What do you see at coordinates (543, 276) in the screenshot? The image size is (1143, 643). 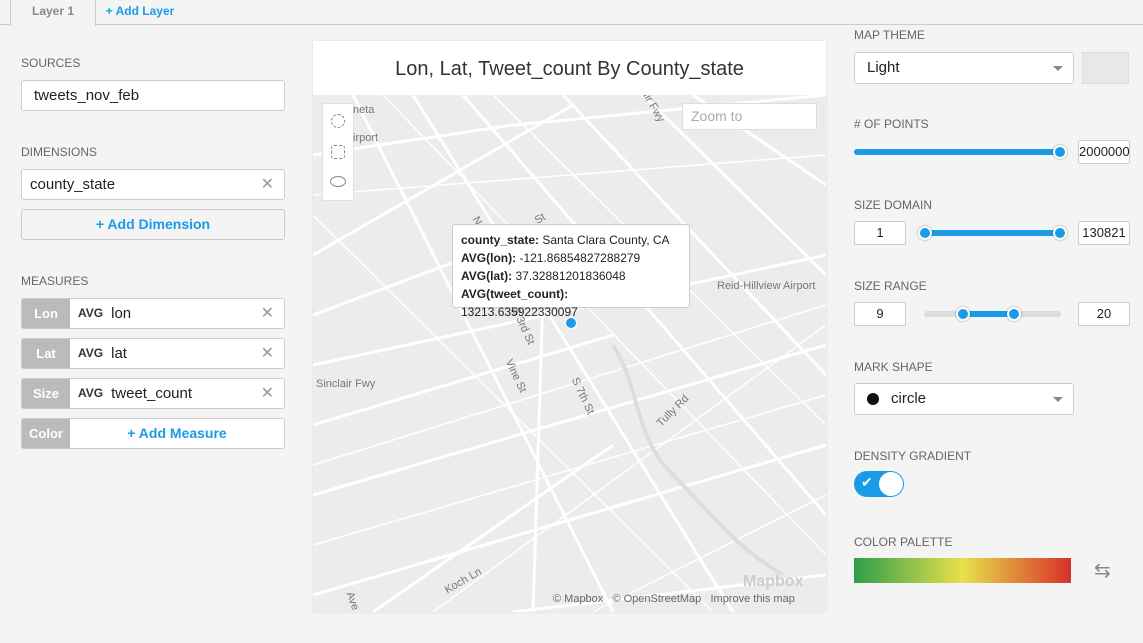 I see `tooltip-row: AVG(lat): 37.32881201836048` at bounding box center [543, 276].